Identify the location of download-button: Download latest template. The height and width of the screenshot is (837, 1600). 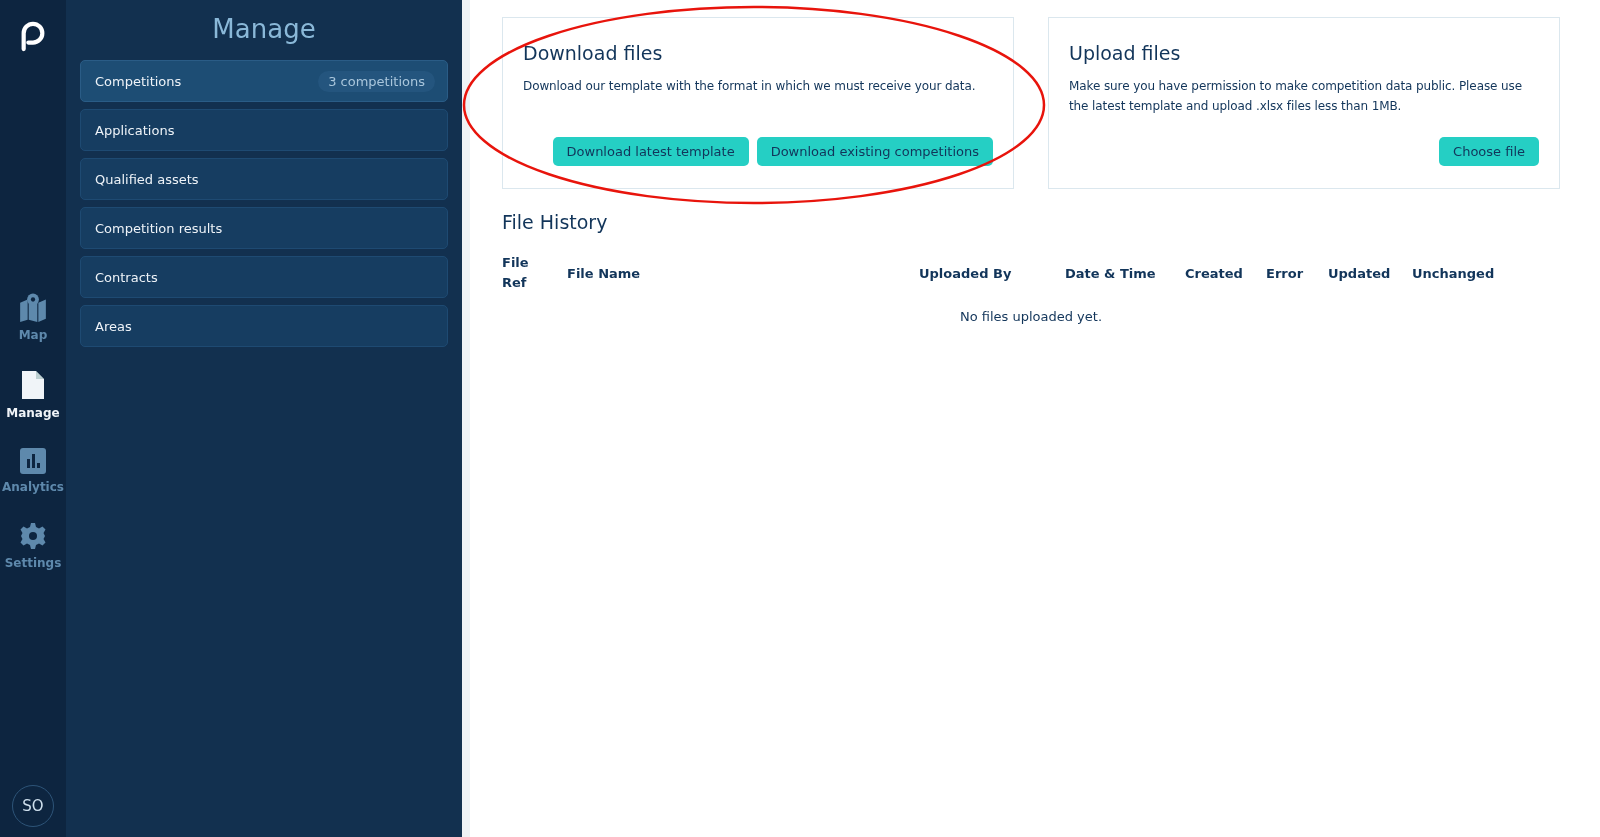
(650, 151).